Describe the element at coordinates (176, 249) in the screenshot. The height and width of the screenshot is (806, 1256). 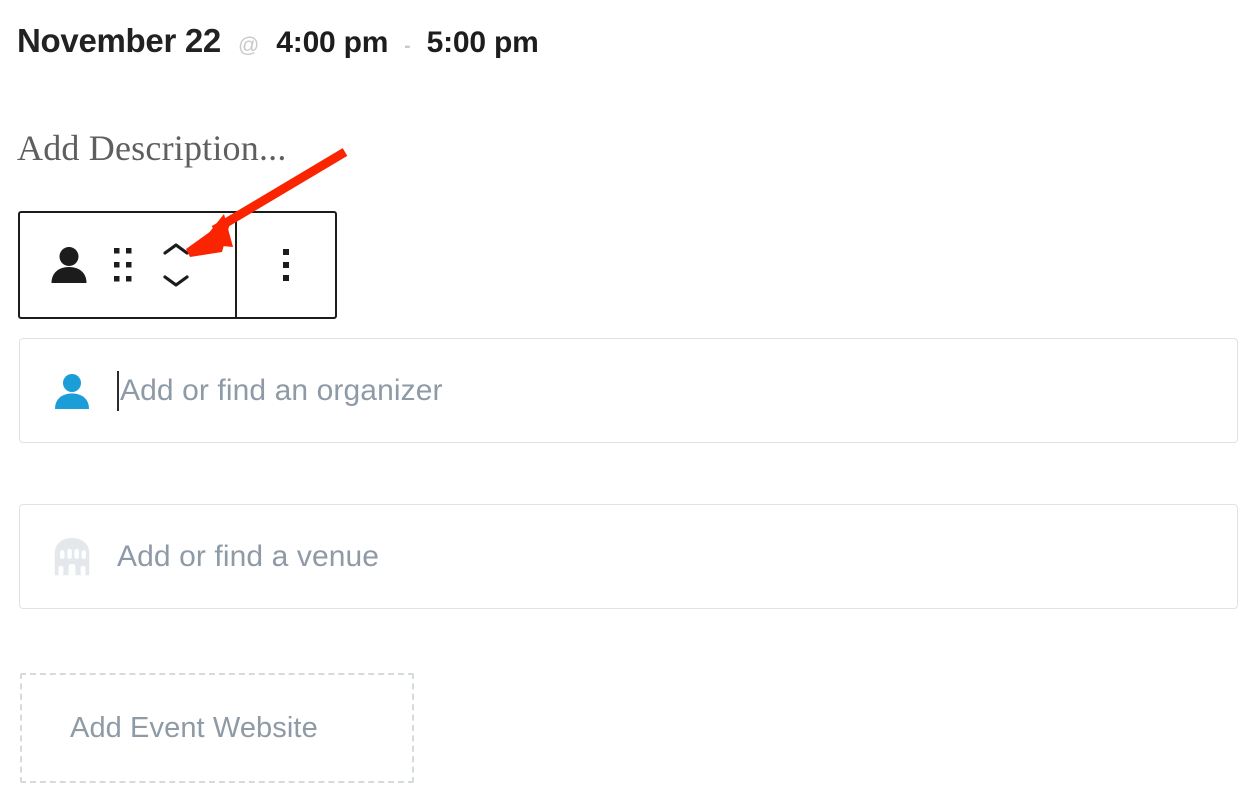
I see `chevron-up-icon` at that location.